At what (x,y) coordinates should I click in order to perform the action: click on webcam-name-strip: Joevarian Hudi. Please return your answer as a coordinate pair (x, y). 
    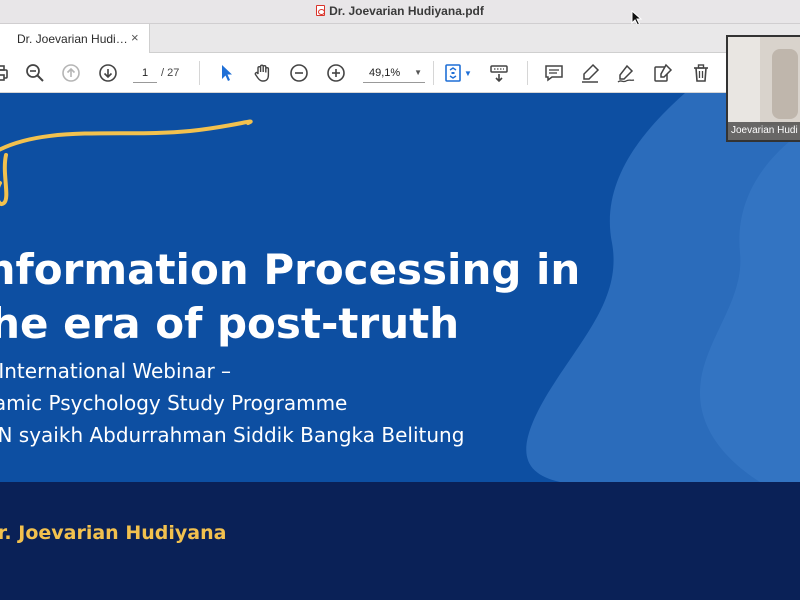
    Looking at the image, I should click on (764, 131).